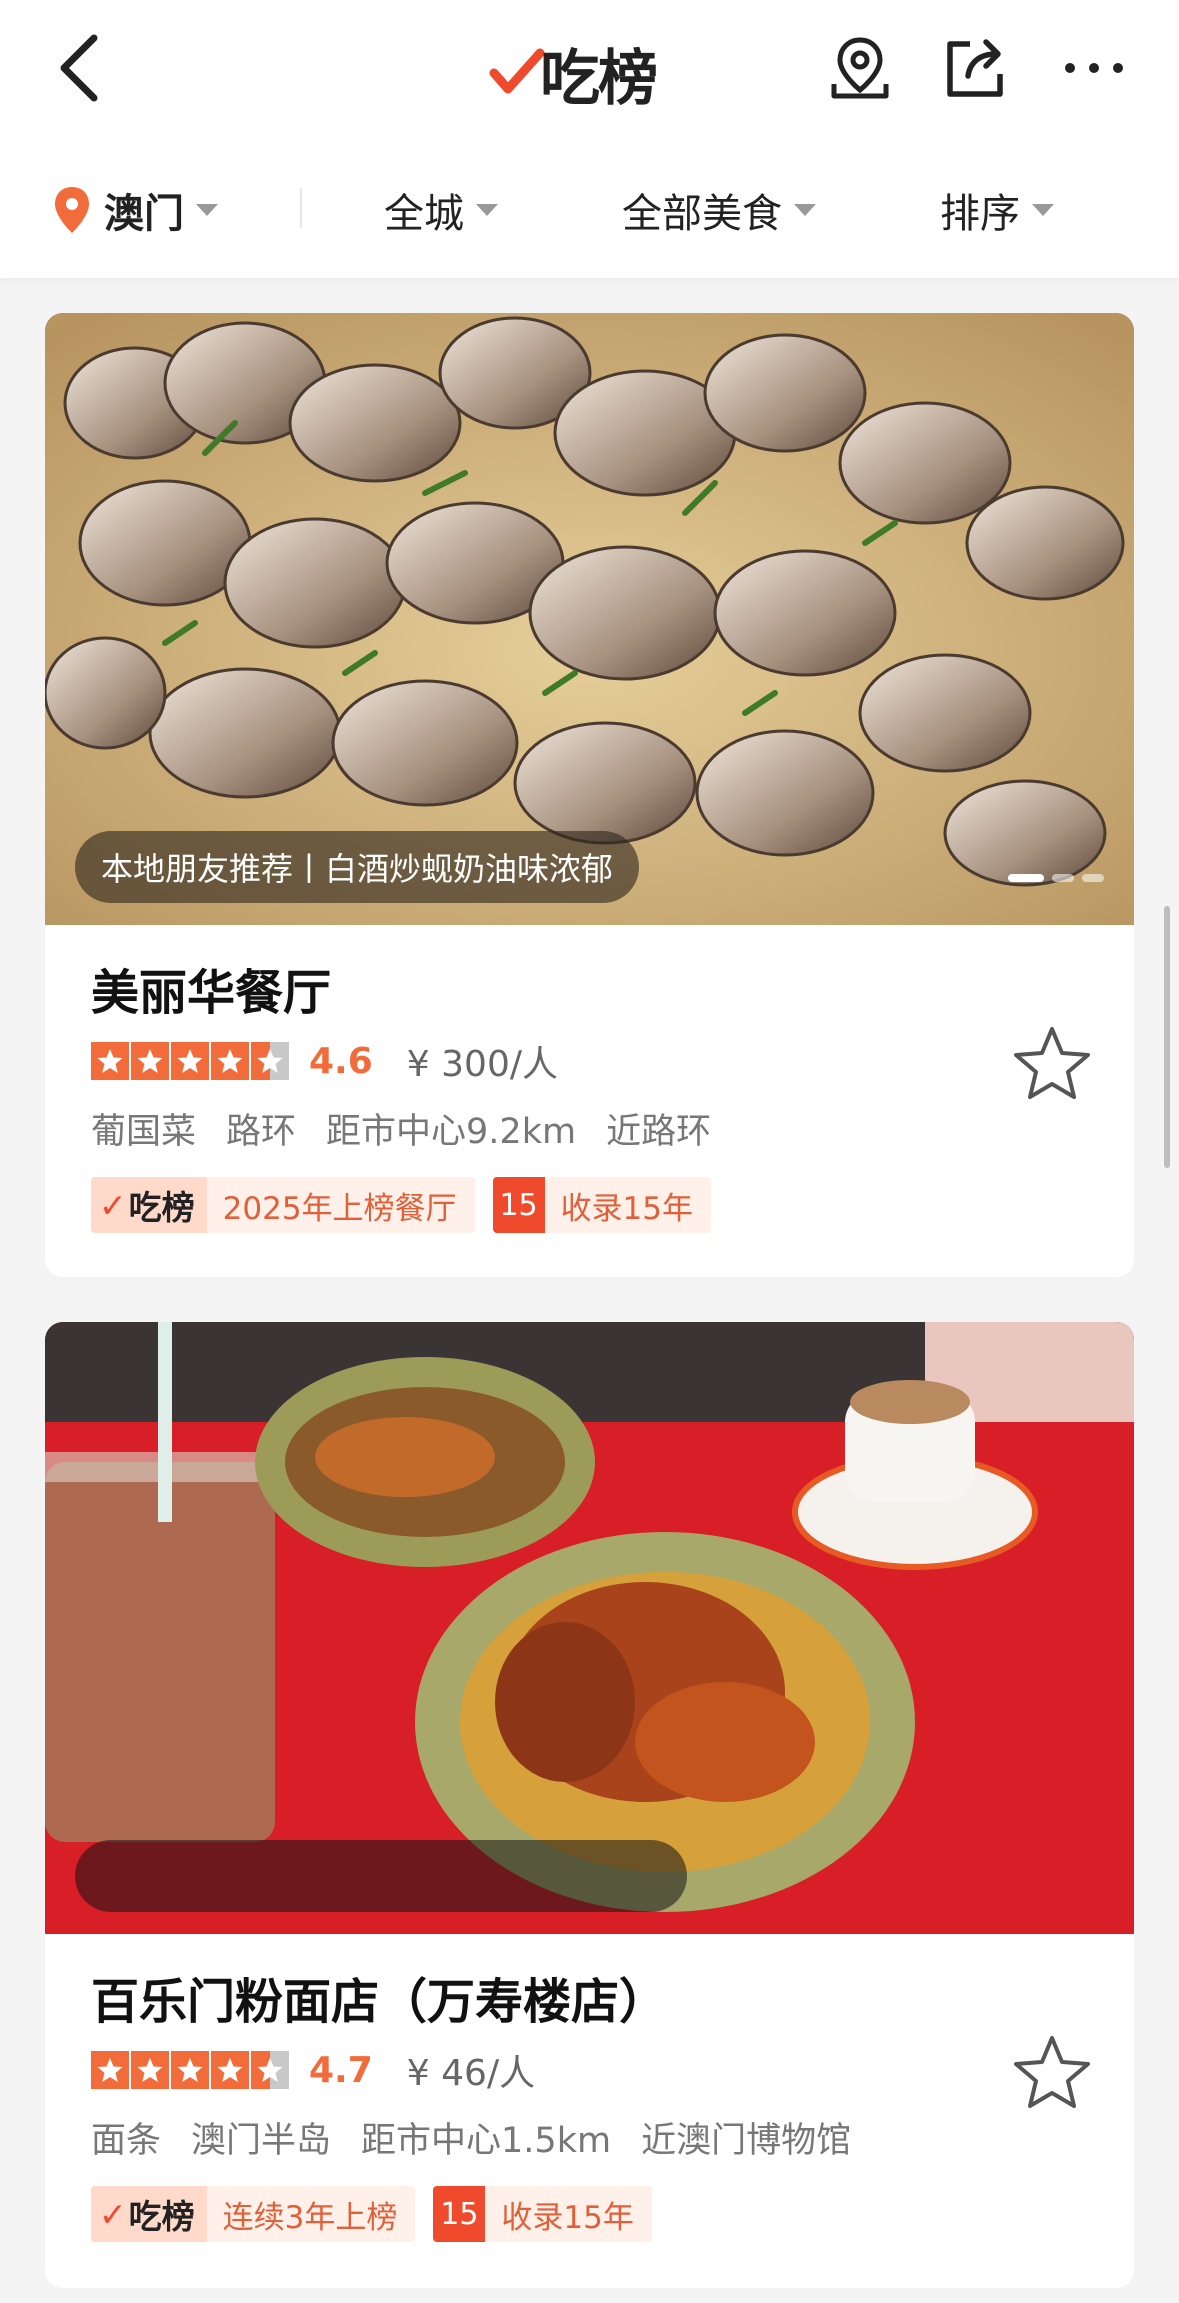  I want to click on city-filter-label: 澳门, so click(144, 214).